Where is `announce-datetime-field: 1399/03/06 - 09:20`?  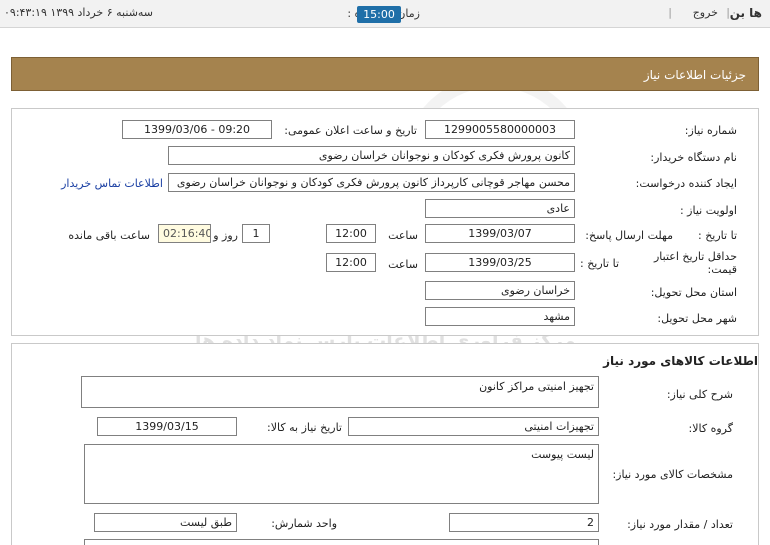 announce-datetime-field: 1399/03/06 - 09:20 is located at coordinates (197, 129).